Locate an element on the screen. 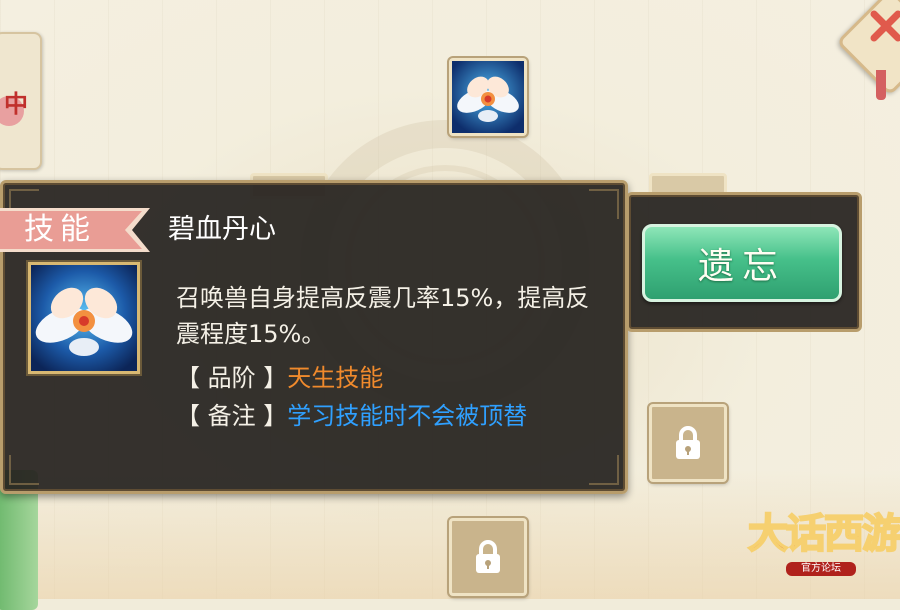 This screenshot has width=900, height=610. locked-skill-slot-bottom is located at coordinates (488, 557).